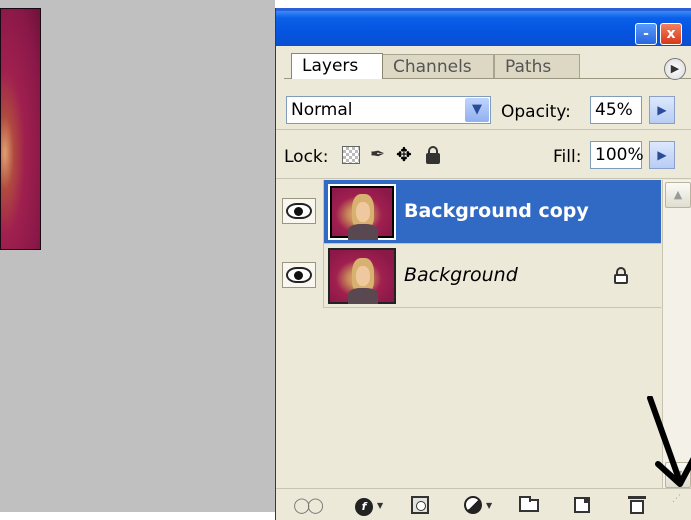  I want to click on new-layer-icon, so click(582, 505).